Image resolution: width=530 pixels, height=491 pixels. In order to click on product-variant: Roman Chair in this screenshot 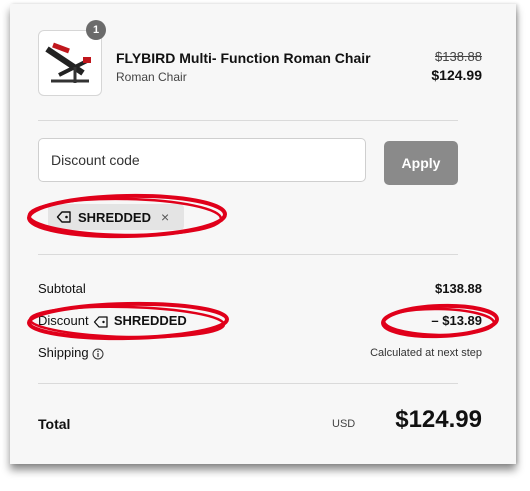, I will do `click(151, 77)`.